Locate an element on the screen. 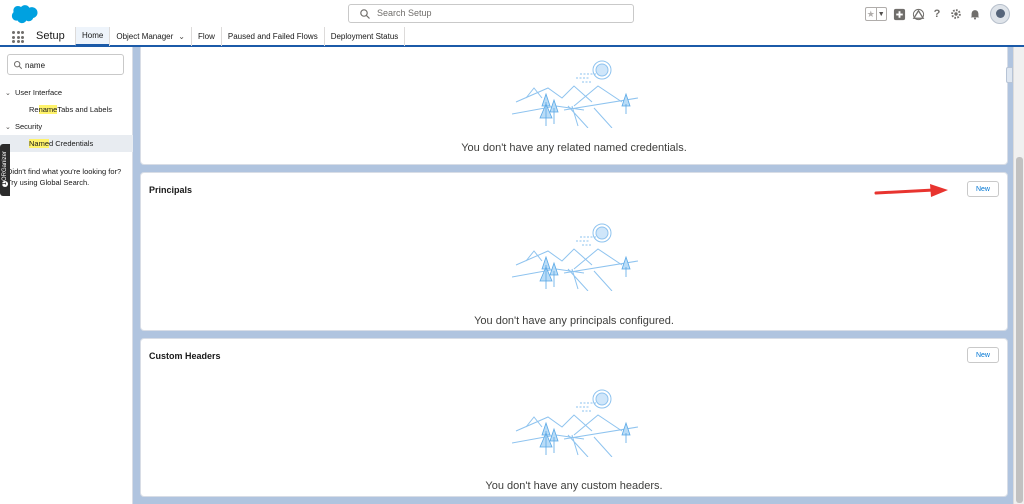 Image resolution: width=1024 pixels, height=504 pixels. tree-node-user-interface: ⌄ User Interface is located at coordinates (66, 92).